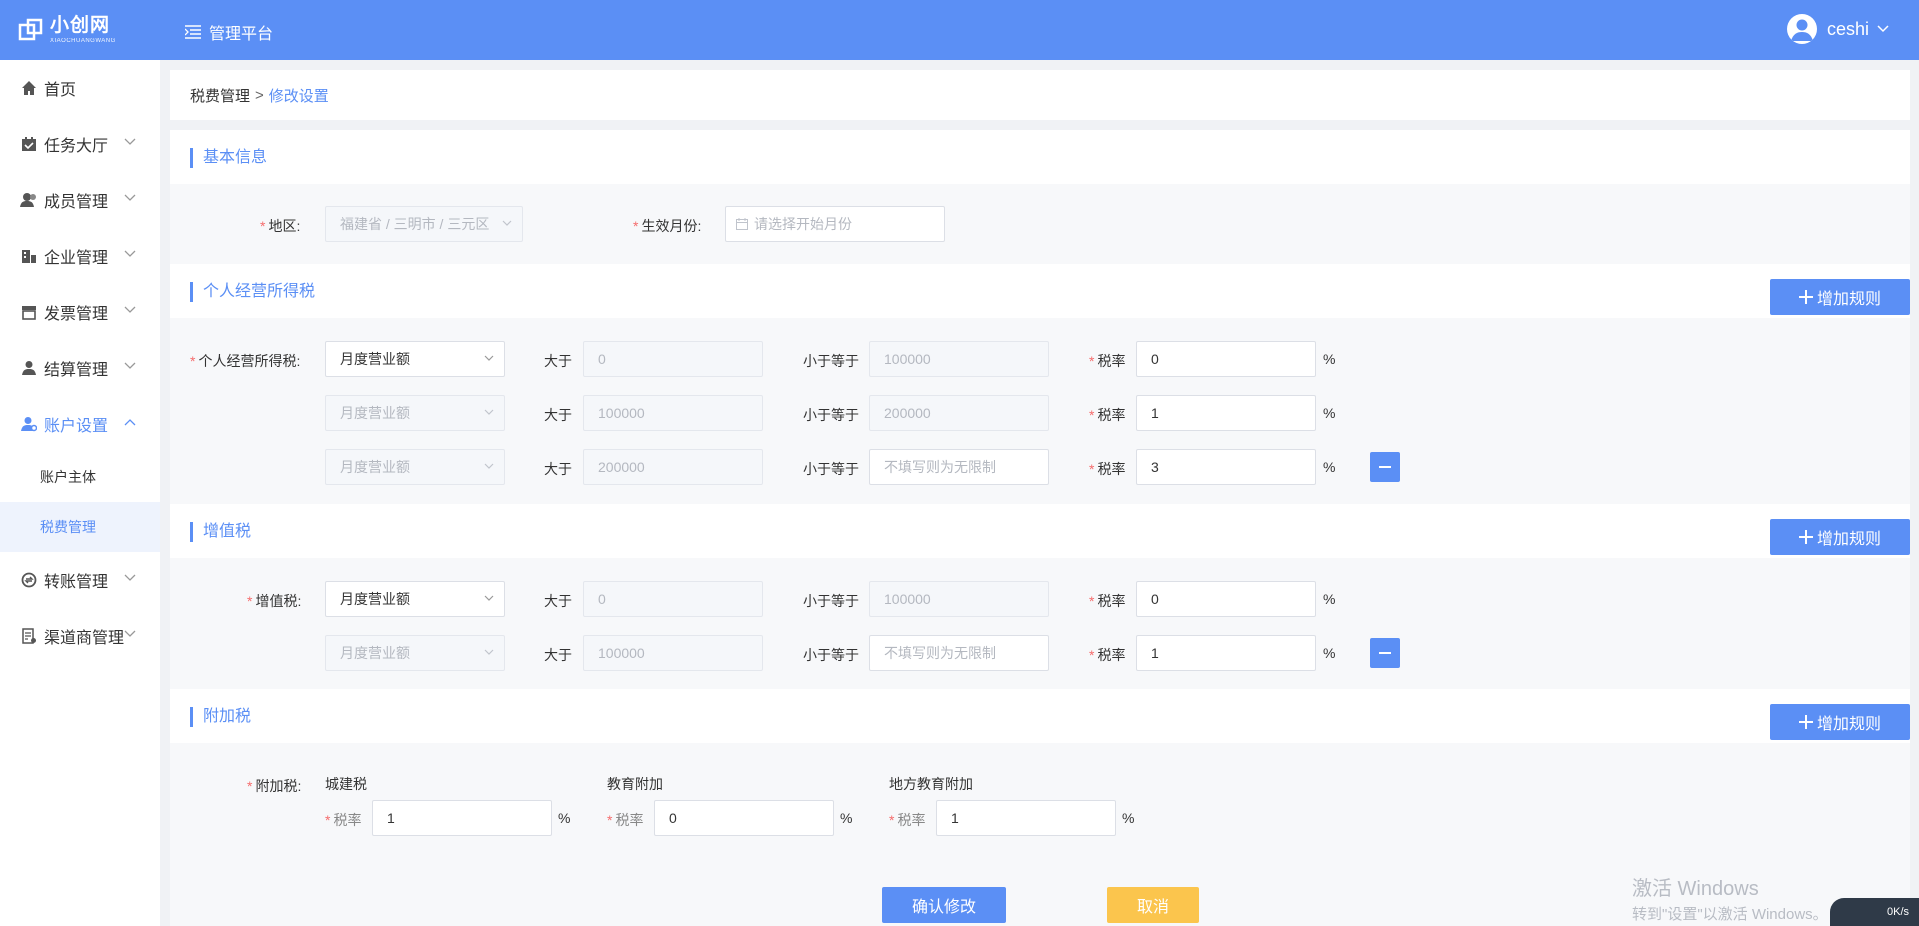 The width and height of the screenshot is (1919, 926). What do you see at coordinates (80, 144) in the screenshot?
I see `sidebar-item-tasks: 任务大厅` at bounding box center [80, 144].